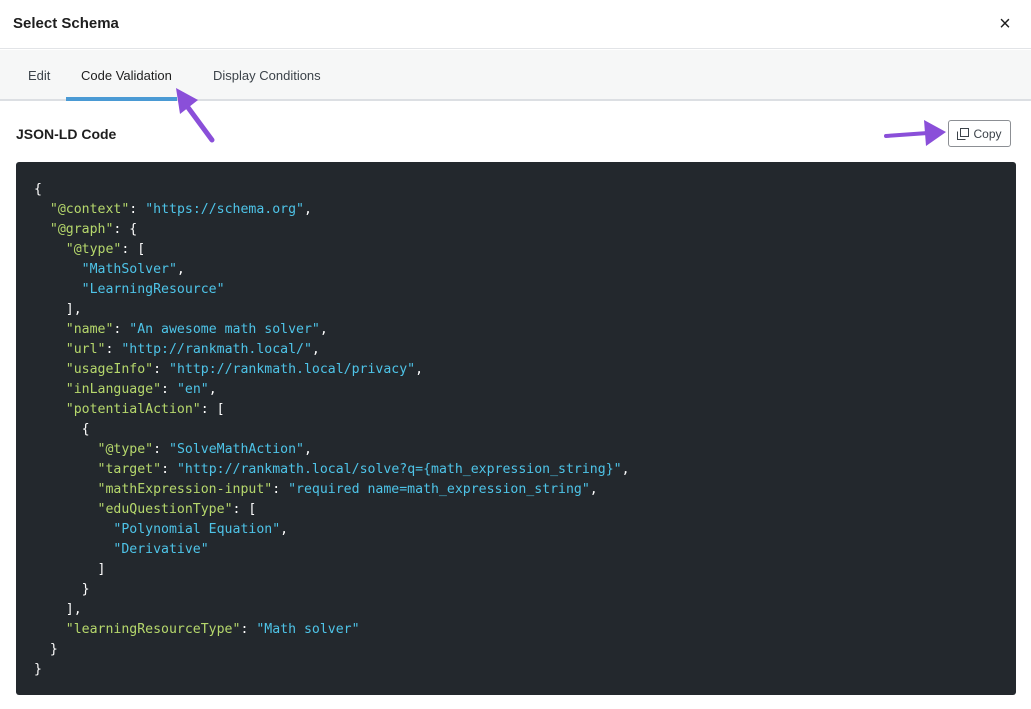 The height and width of the screenshot is (709, 1031). I want to click on code-string: "Polynomial Equation", so click(197, 529).